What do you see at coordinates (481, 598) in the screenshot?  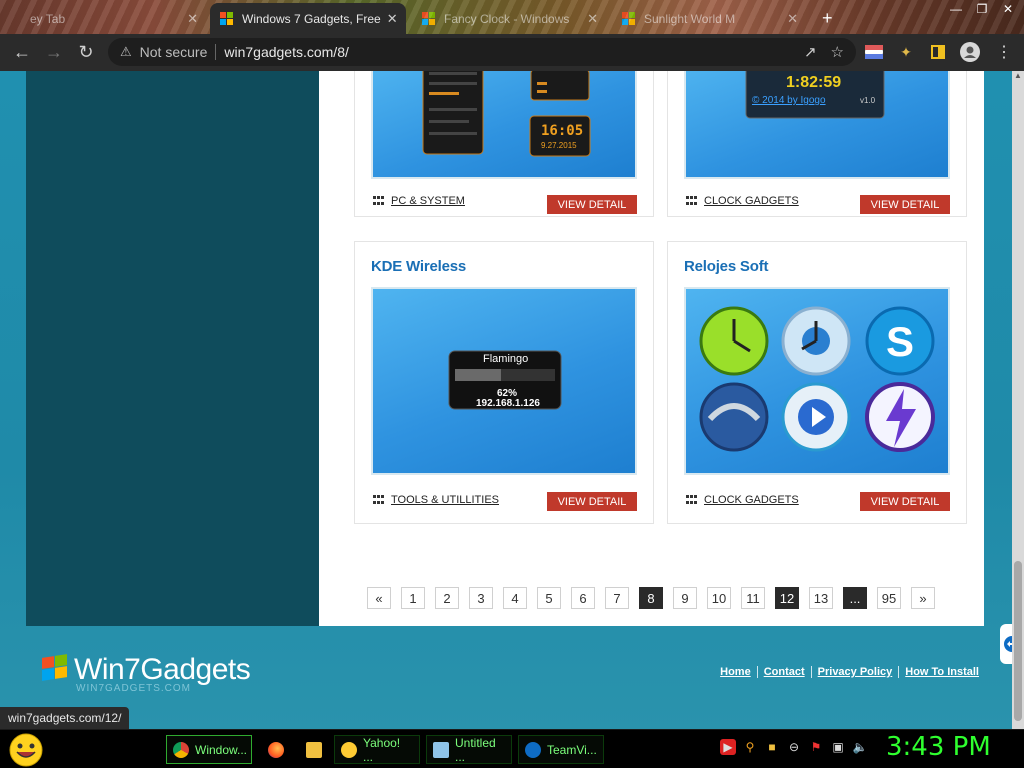 I see `page-link: 3` at bounding box center [481, 598].